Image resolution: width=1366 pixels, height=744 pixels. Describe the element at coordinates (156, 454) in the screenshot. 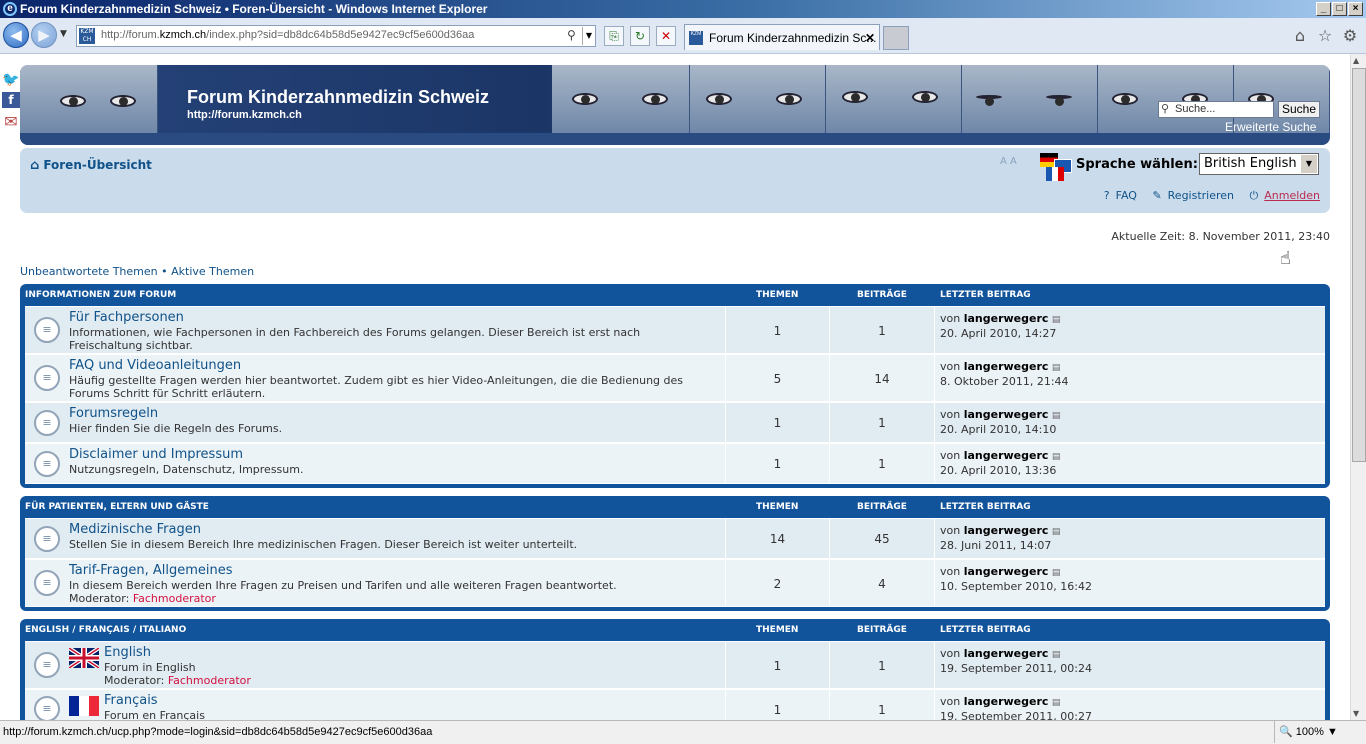

I see `forum-title-link: Disclaimer und Impressum` at that location.